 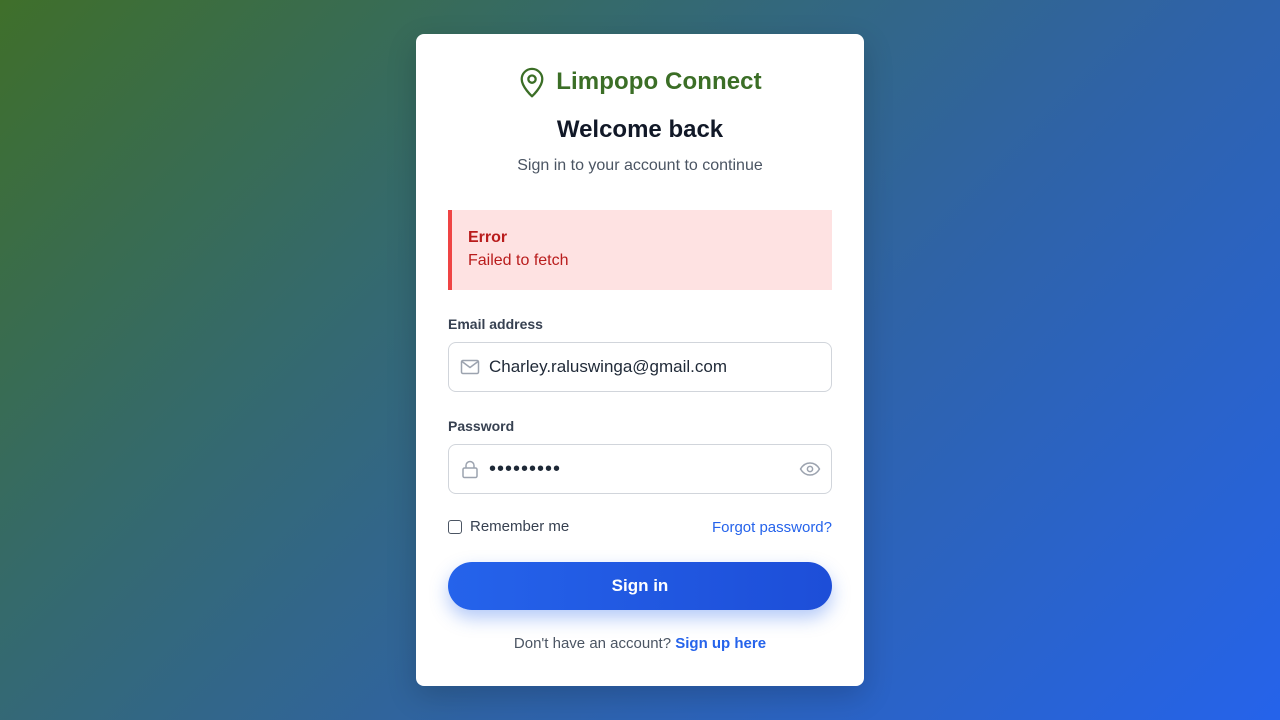 I want to click on map-pin-icon, so click(x=532, y=82).